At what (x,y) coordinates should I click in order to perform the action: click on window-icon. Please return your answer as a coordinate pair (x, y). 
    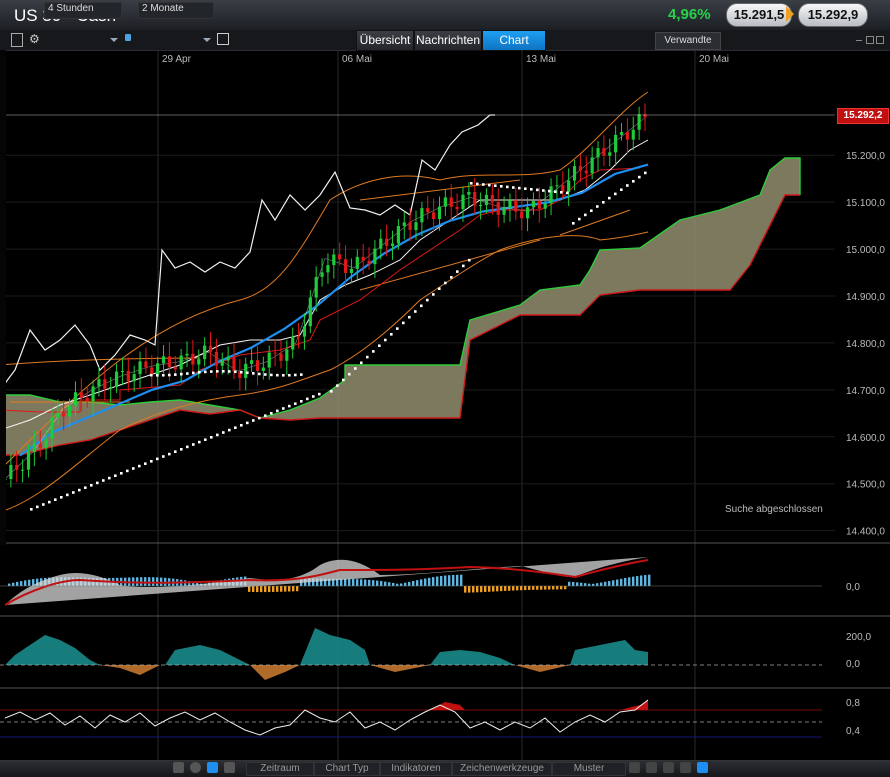
    Looking at the image, I should click on (17, 40).